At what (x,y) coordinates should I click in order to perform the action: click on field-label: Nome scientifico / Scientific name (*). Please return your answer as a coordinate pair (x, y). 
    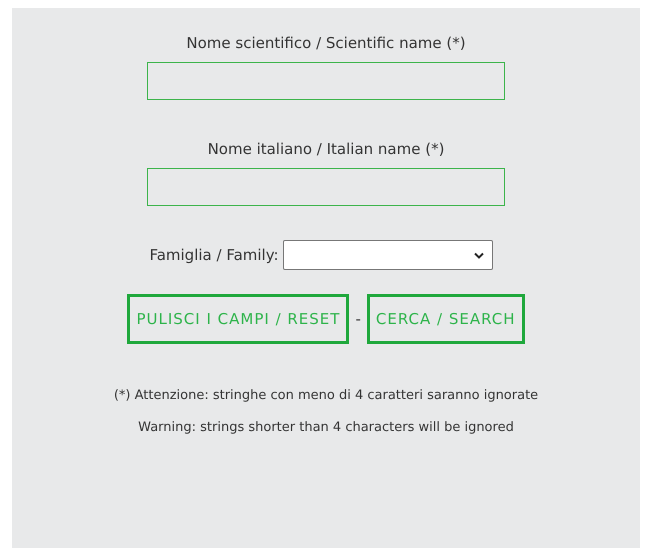
    Looking at the image, I should click on (326, 43).